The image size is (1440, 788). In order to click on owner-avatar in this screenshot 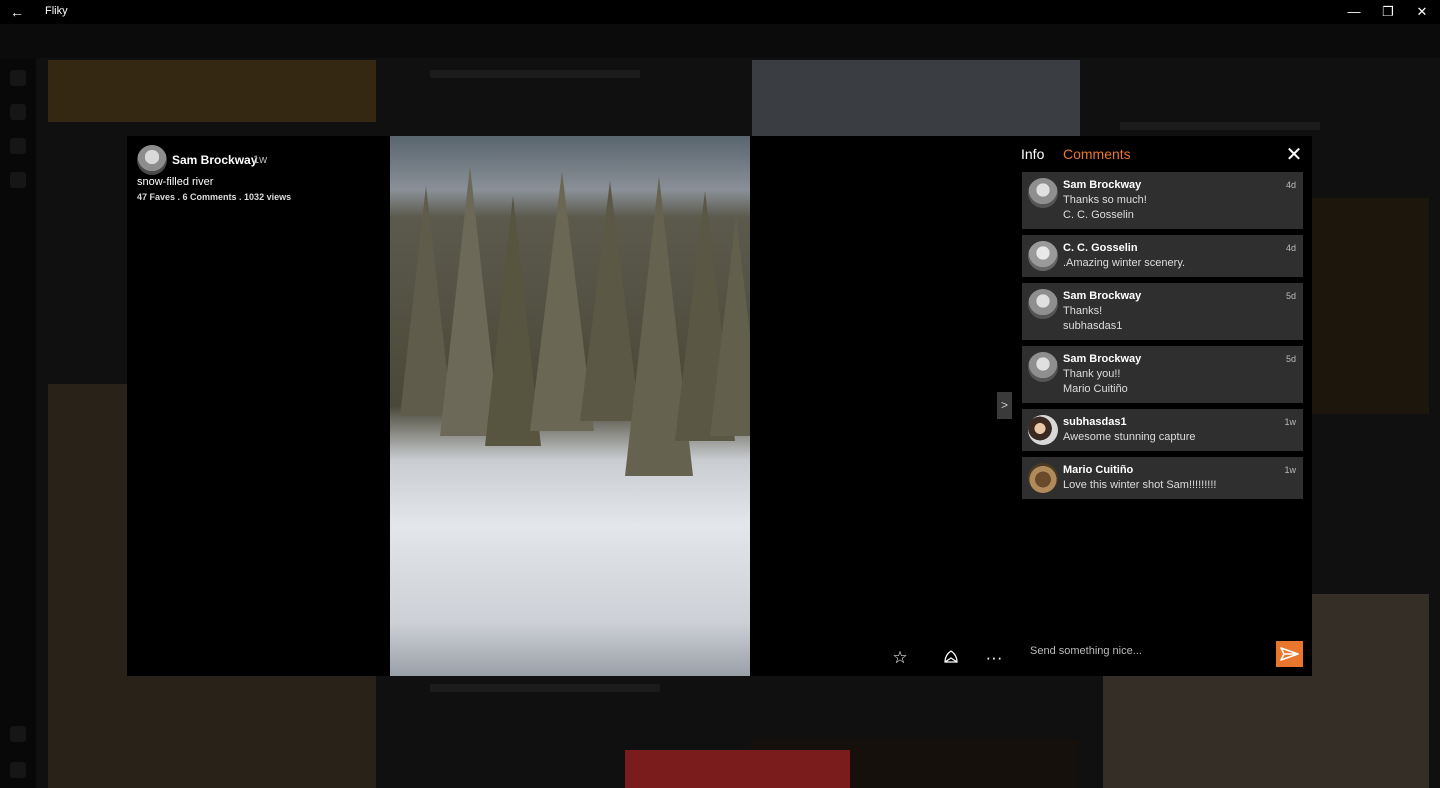, I will do `click(152, 160)`.